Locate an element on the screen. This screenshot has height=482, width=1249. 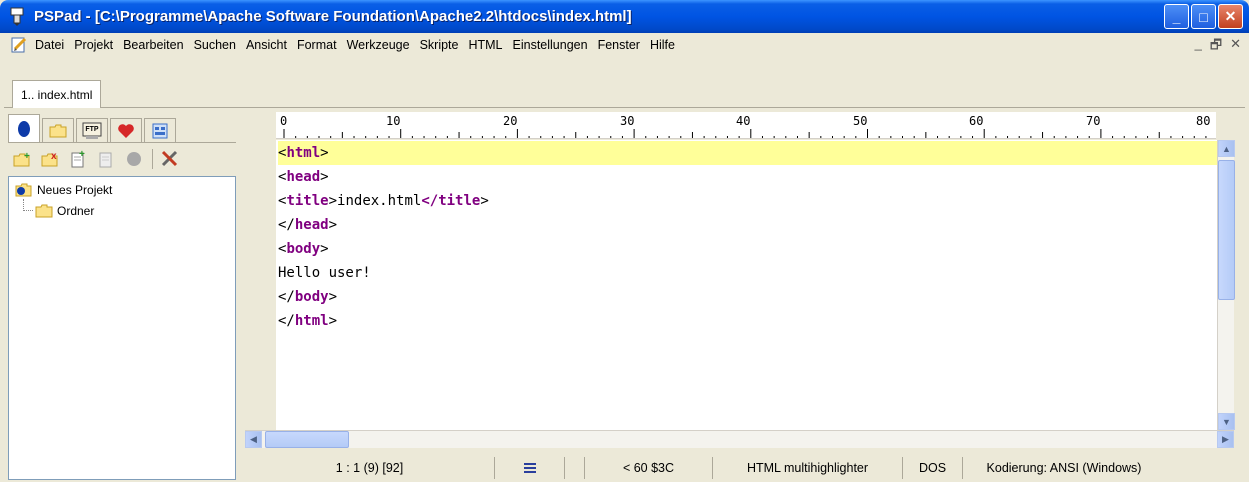
project-folder-icon is located at coordinates (23, 190).